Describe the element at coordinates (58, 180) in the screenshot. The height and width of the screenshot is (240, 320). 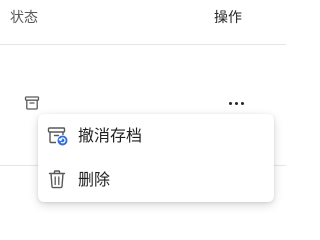
I see `trash-icon` at that location.